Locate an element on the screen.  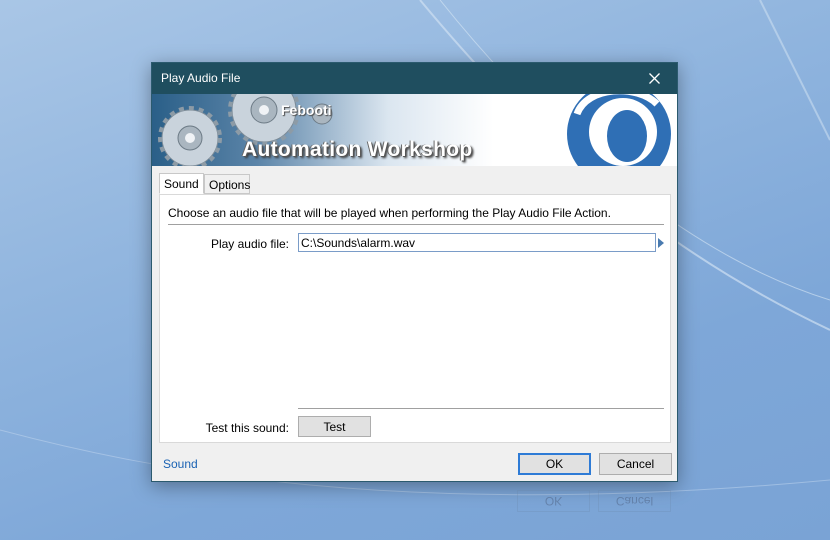
title-bar: Play Audio File is located at coordinates (414, 78).